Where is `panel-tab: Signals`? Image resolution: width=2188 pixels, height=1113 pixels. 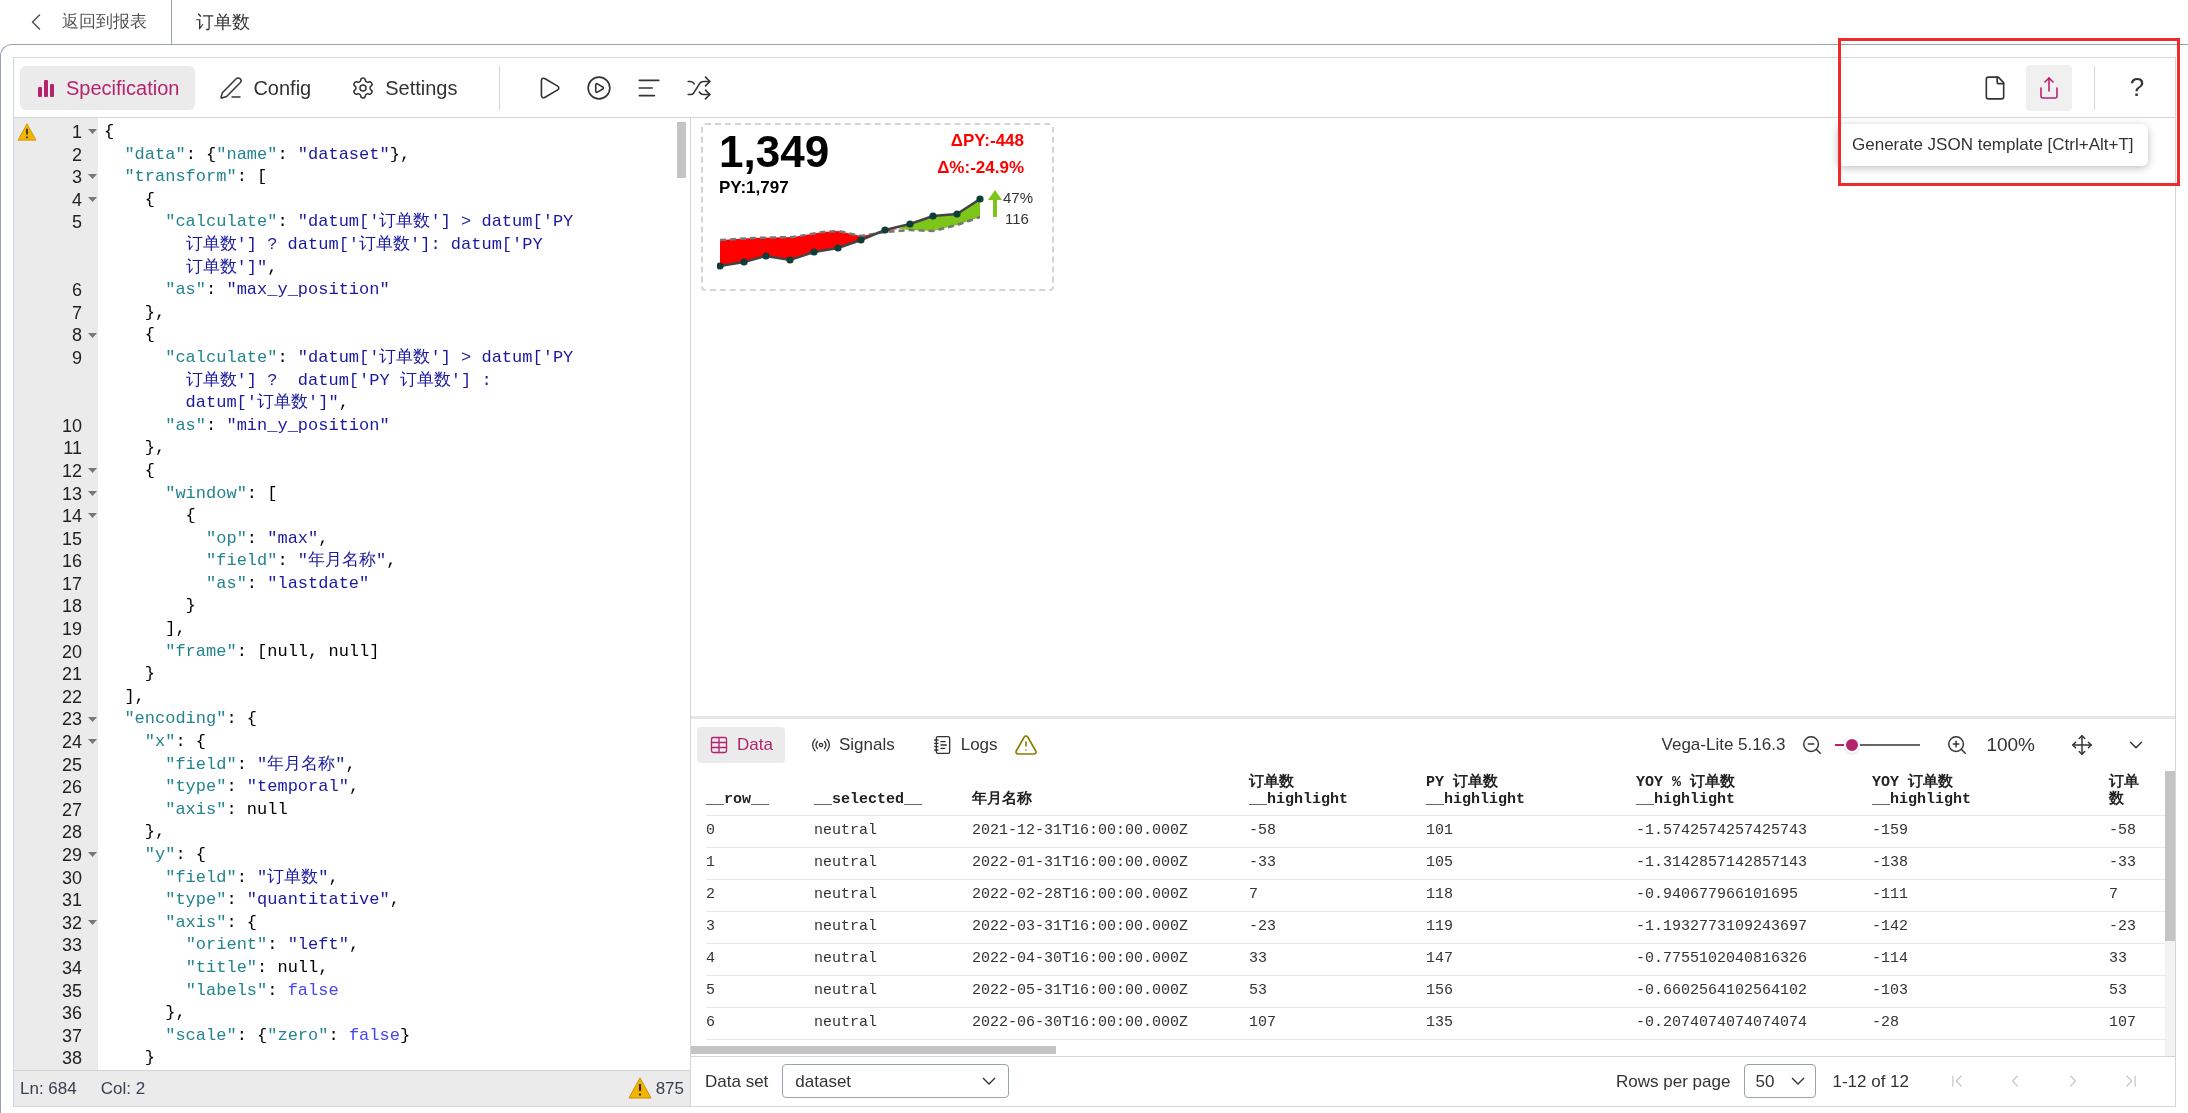 panel-tab: Signals is located at coordinates (852, 744).